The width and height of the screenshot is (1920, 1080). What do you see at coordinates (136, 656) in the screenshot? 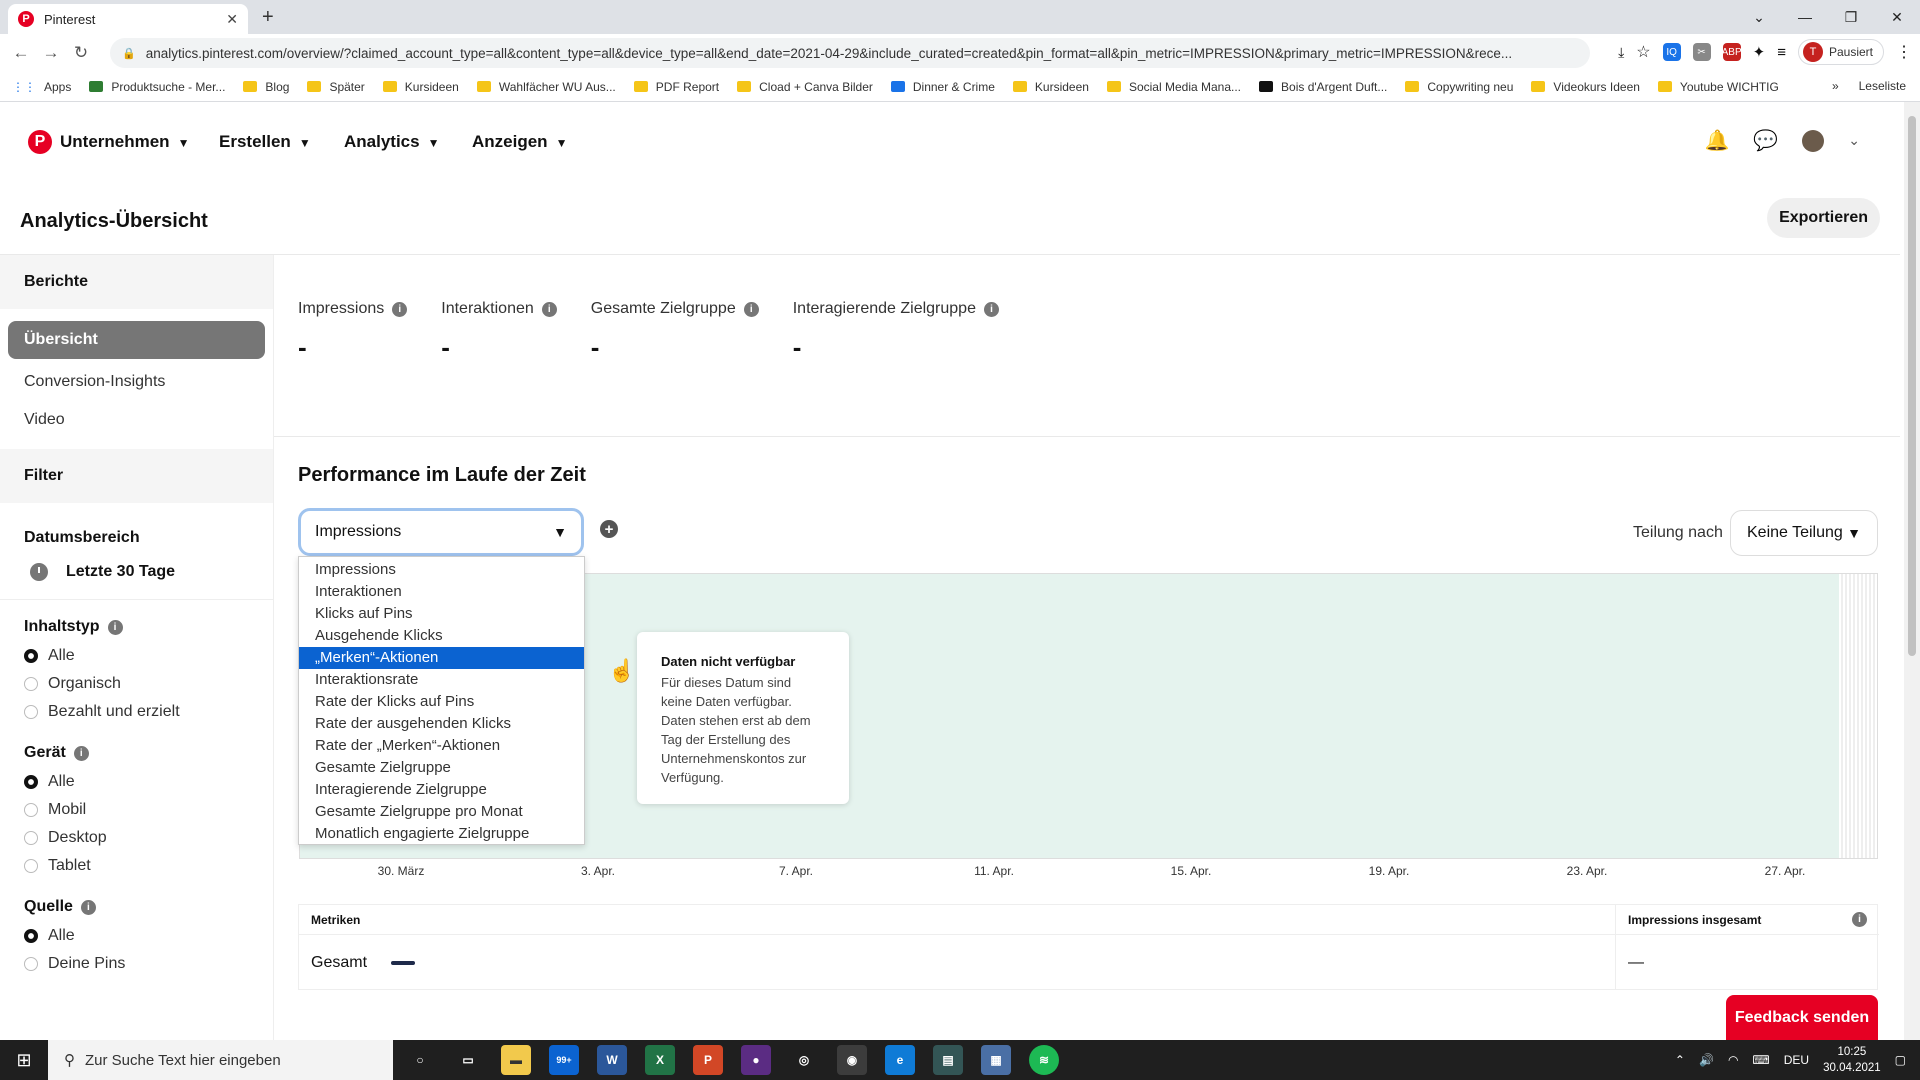
I see `content-type-all: Alle` at bounding box center [136, 656].